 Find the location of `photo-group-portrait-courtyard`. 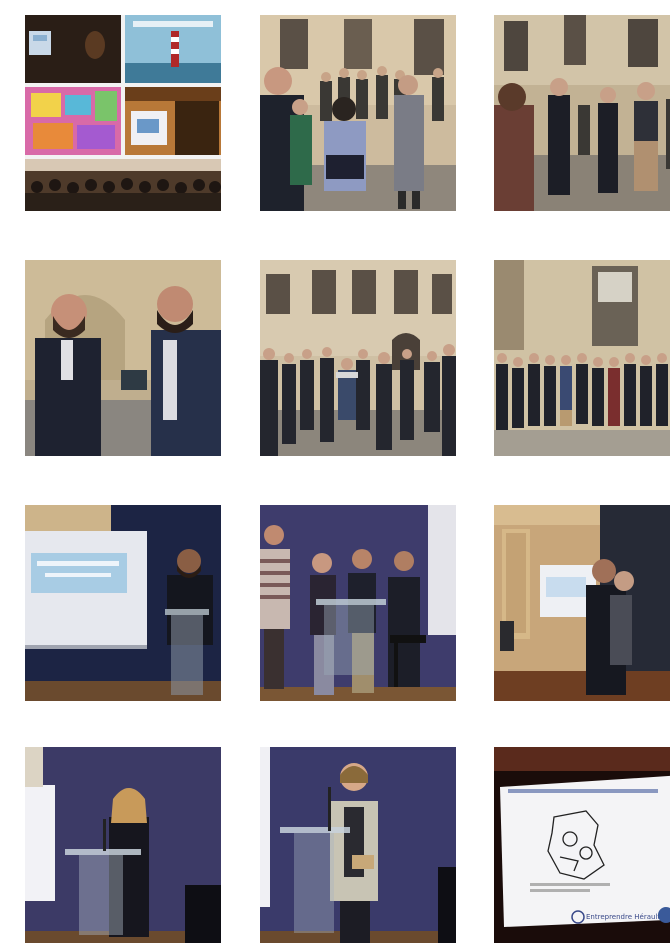

photo-group-portrait-courtyard is located at coordinates (582, 358).